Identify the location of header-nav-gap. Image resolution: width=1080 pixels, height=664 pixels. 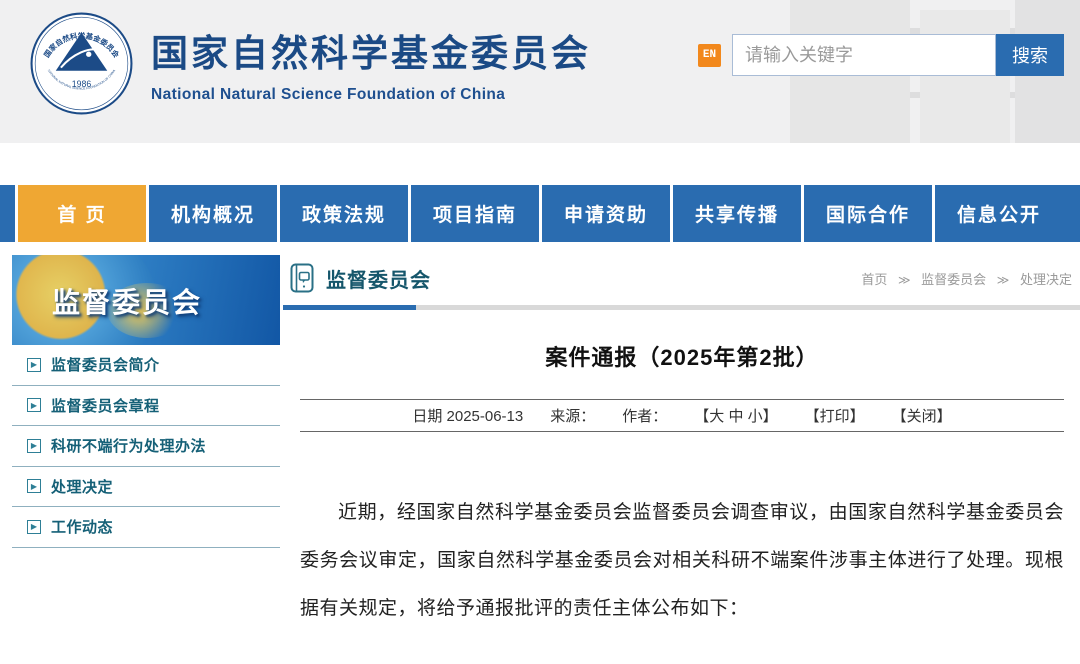
(540, 164).